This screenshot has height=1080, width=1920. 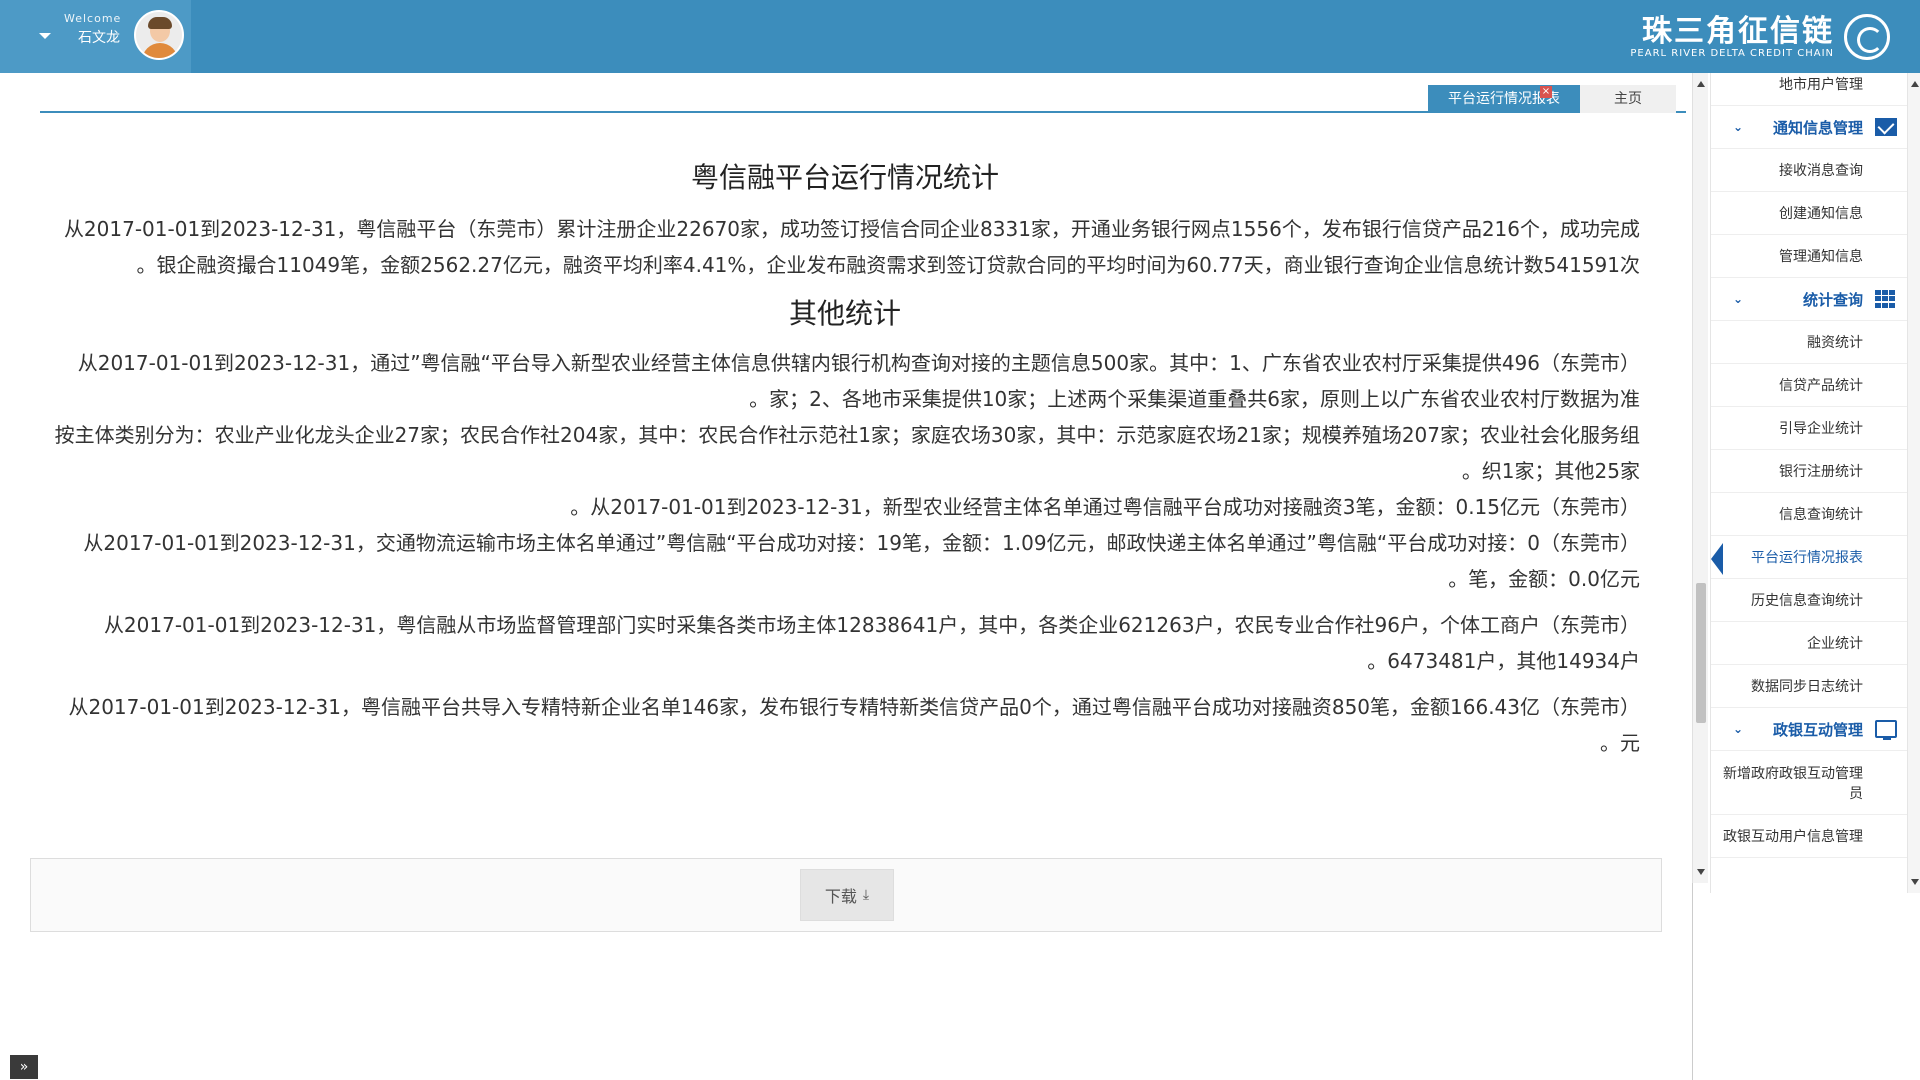 What do you see at coordinates (1717, 559) in the screenshot?
I see `active-item-marker` at bounding box center [1717, 559].